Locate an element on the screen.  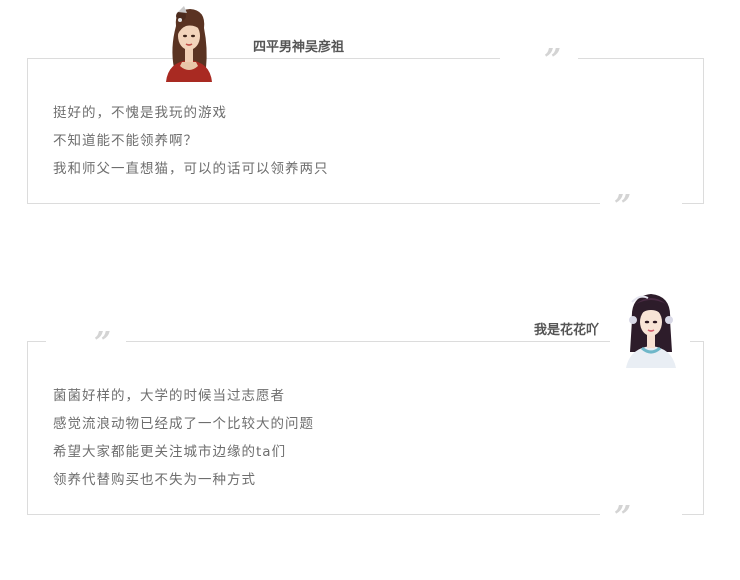
comment-line: 我和师父一直想猫，可以的话可以领养两只 is located at coordinates (191, 169).